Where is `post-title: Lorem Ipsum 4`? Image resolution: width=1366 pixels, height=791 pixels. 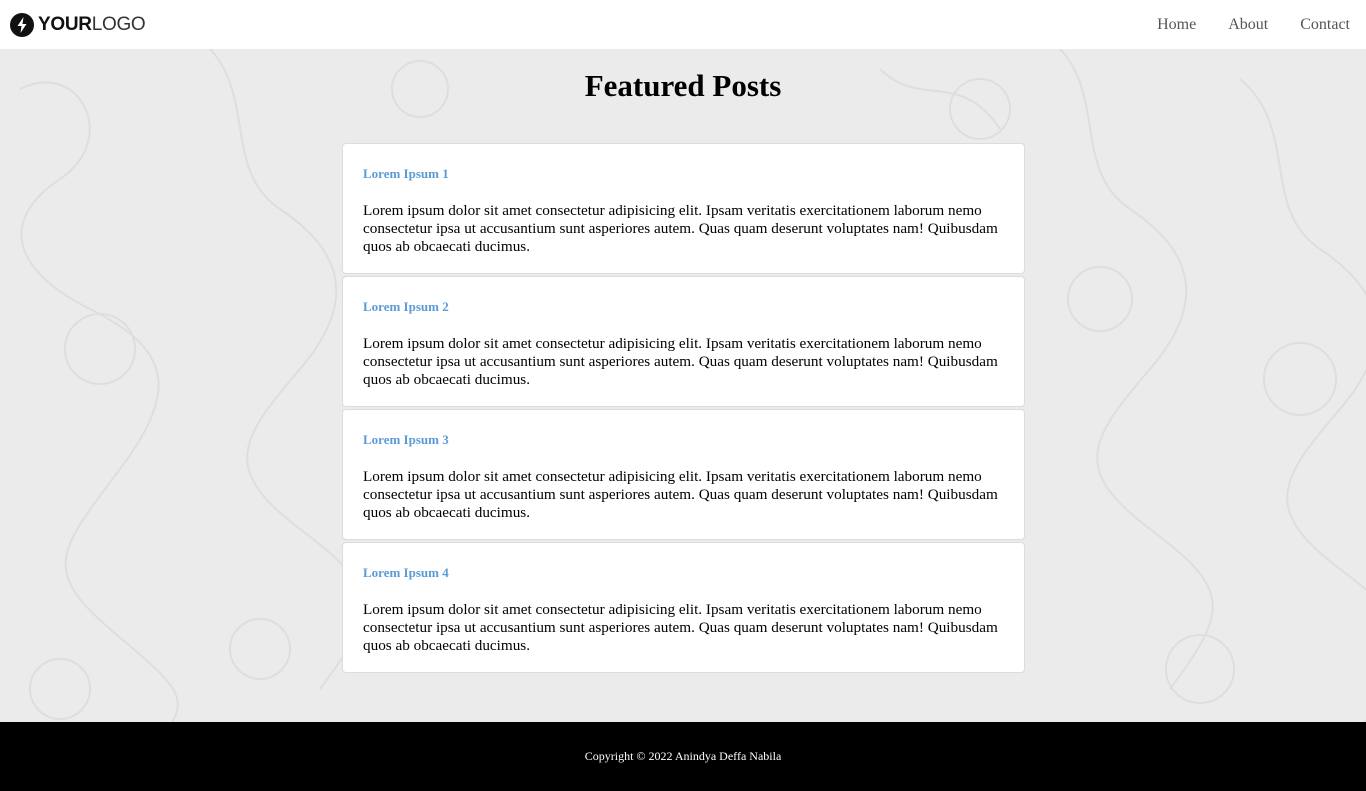 post-title: Lorem Ipsum 4 is located at coordinates (683, 573).